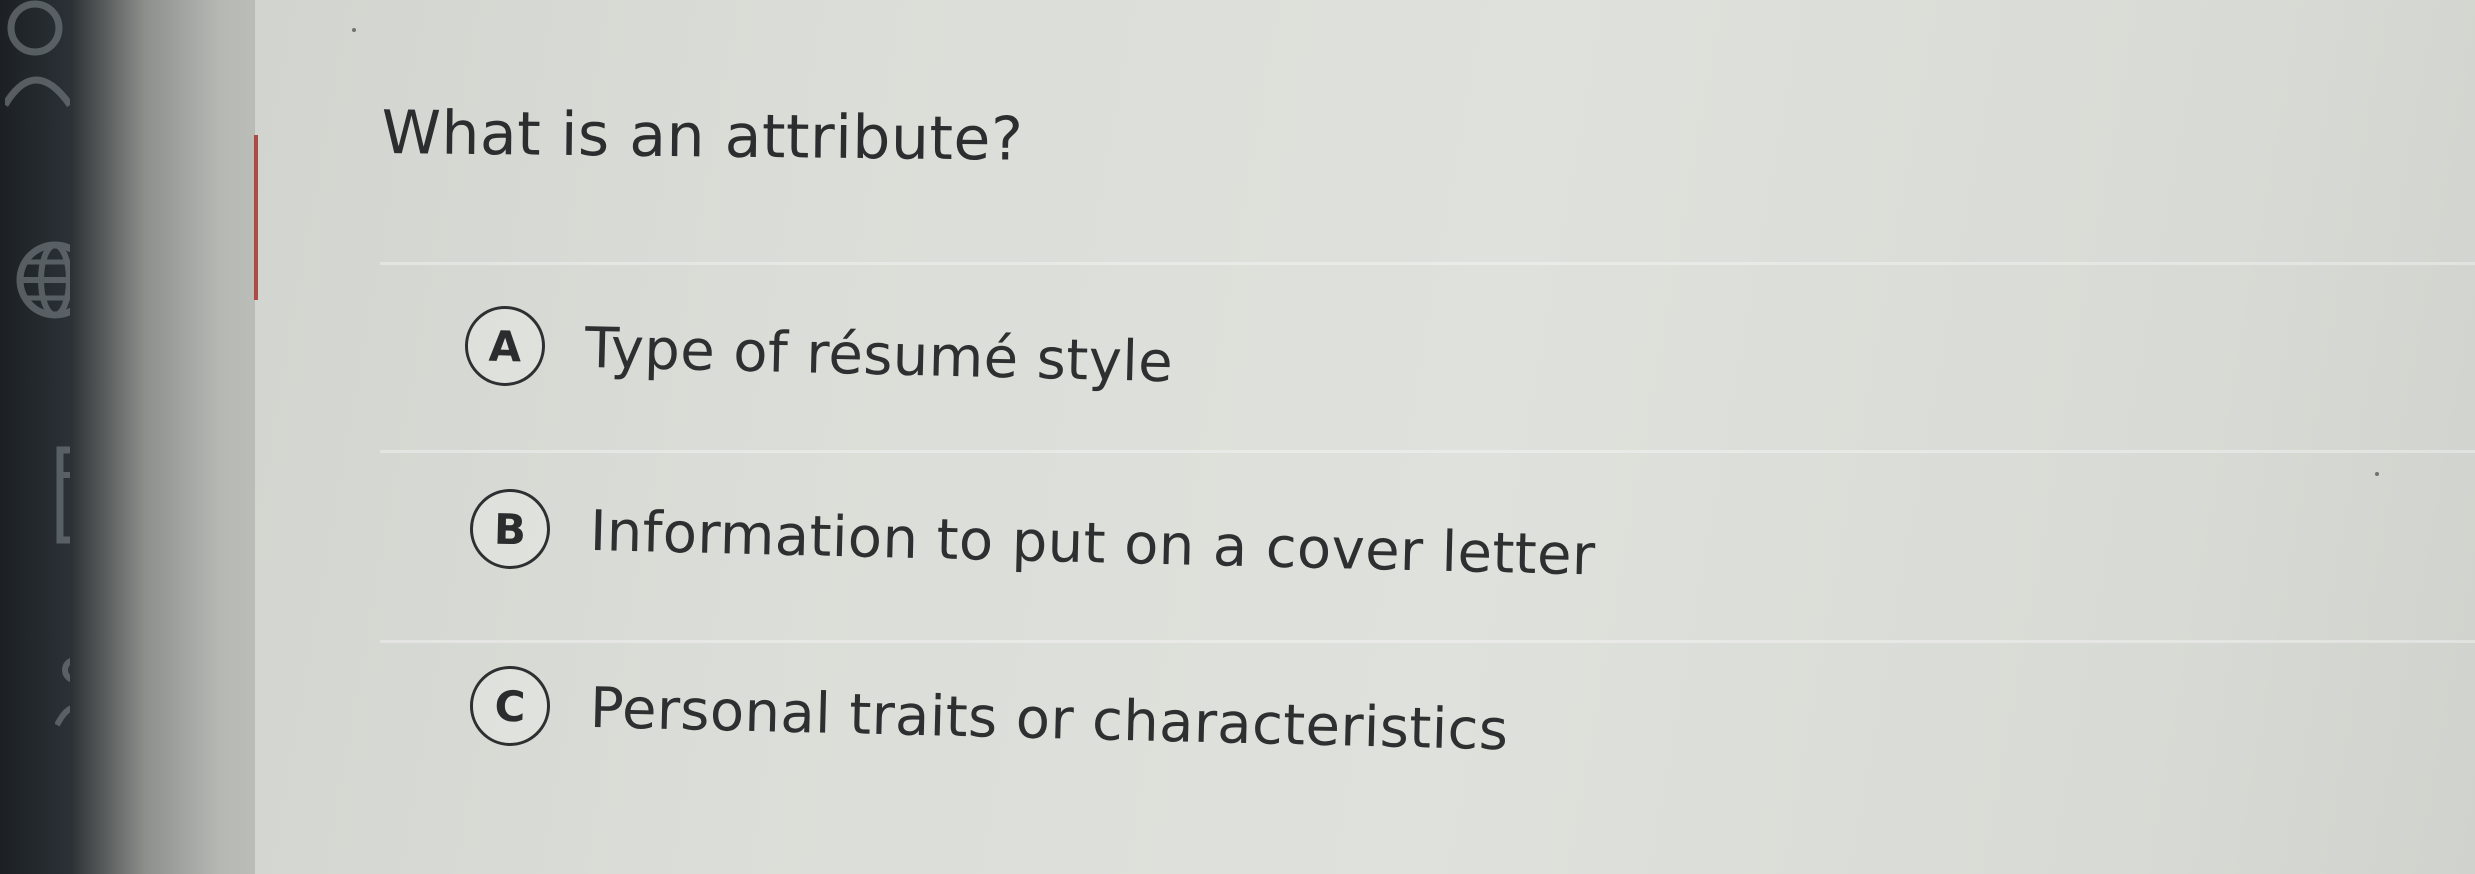 This screenshot has height=874, width=2475. I want to click on option-c-letter: C, so click(510, 706).